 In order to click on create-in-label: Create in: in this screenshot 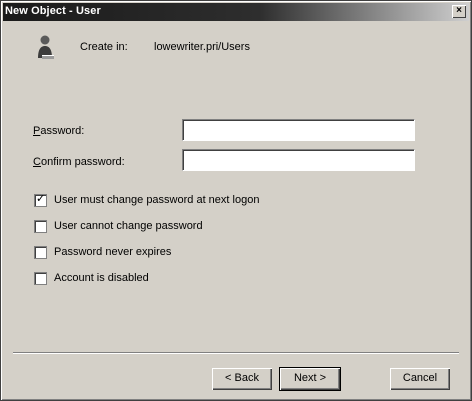, I will do `click(104, 47)`.